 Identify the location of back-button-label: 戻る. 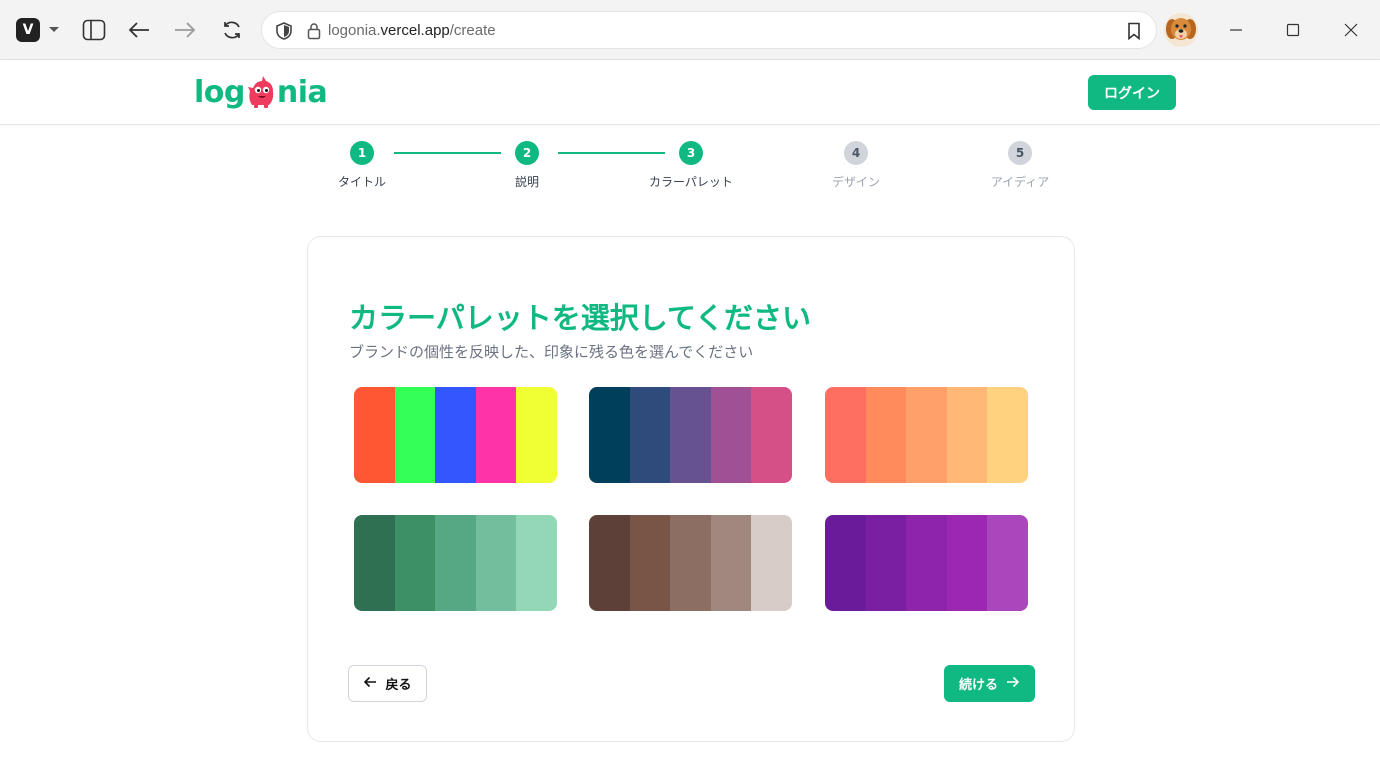
(398, 685).